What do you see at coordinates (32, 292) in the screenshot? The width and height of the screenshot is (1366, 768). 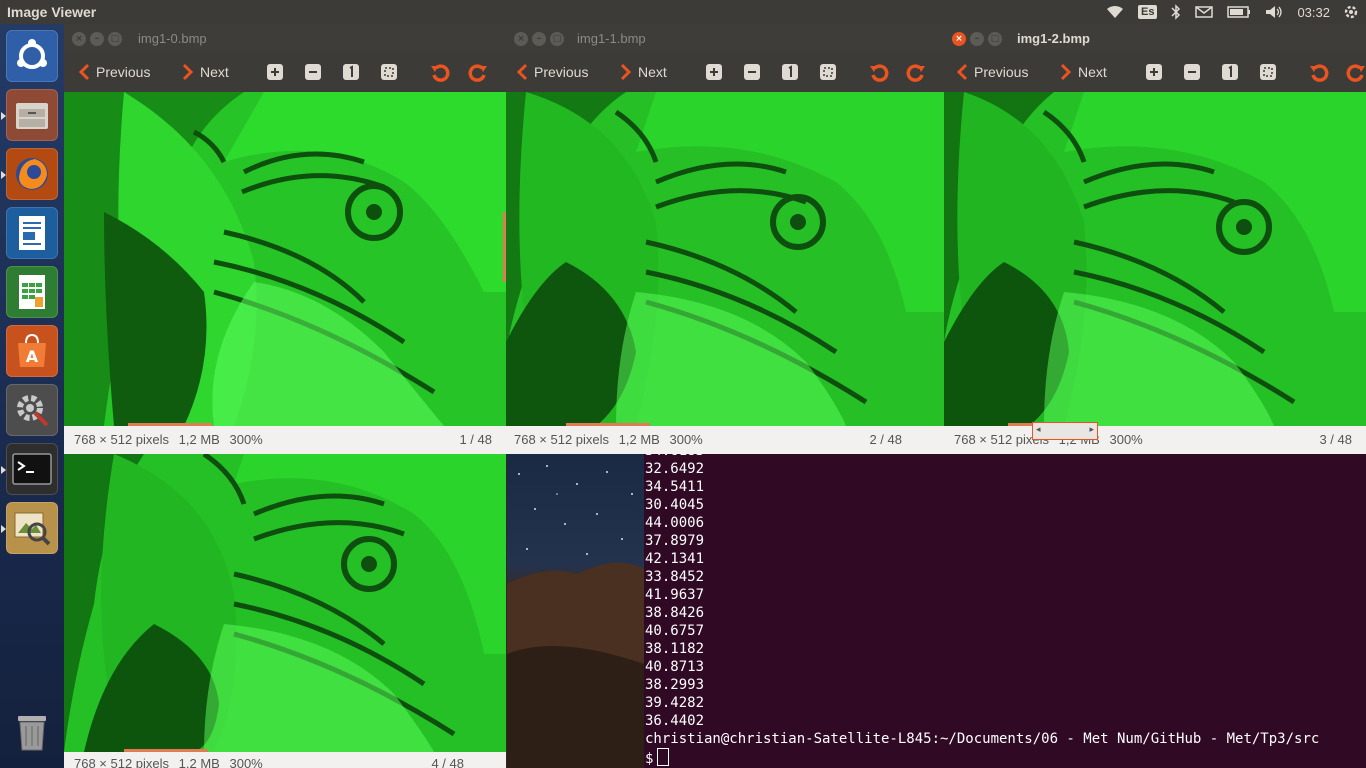 I see `calc-icon` at bounding box center [32, 292].